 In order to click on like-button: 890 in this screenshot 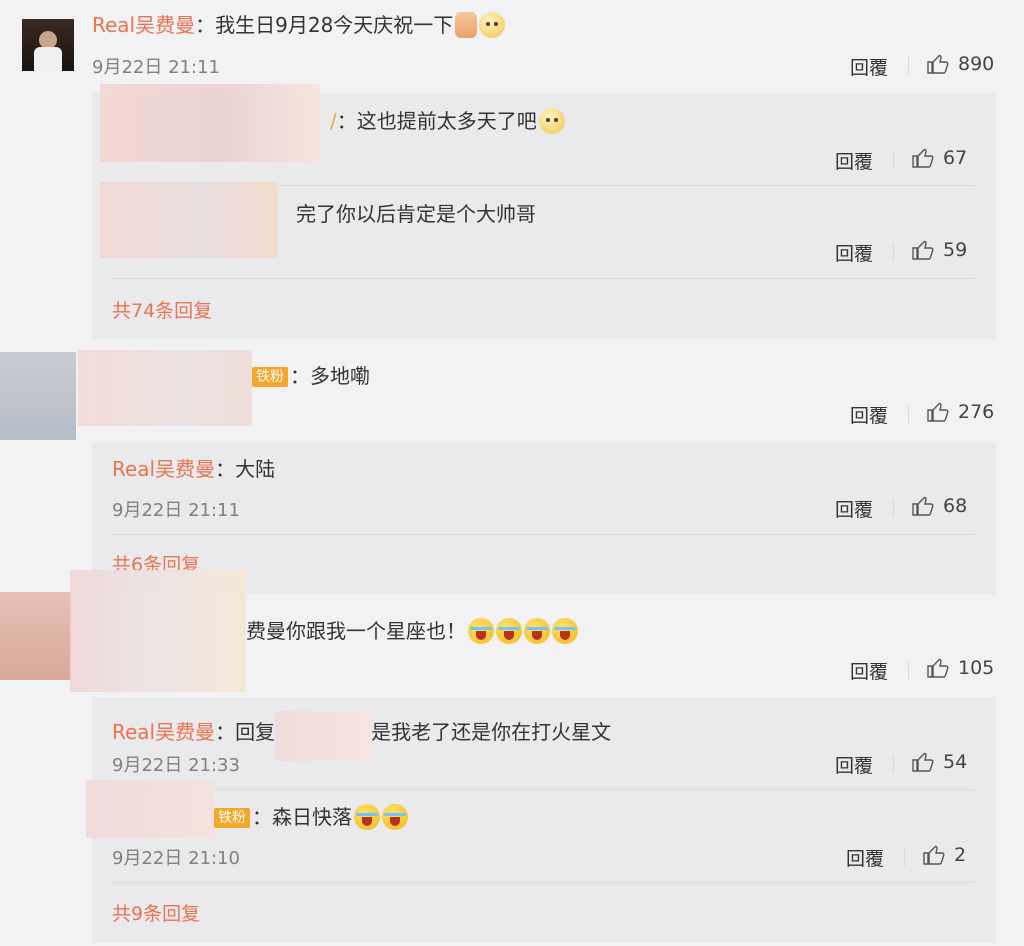, I will do `click(960, 64)`.